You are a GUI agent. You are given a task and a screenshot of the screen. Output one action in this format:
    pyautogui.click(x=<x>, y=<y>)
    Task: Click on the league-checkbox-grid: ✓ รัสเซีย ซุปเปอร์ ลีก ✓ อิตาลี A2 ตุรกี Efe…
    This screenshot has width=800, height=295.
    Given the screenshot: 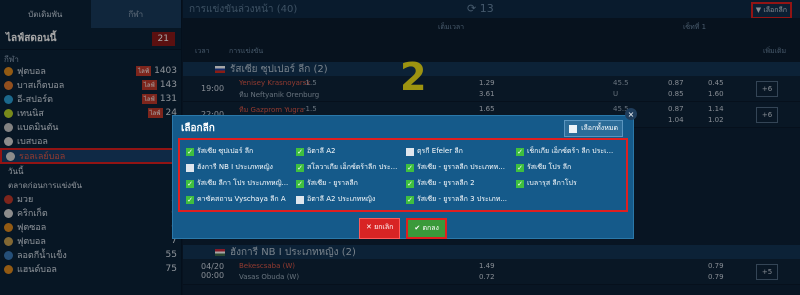 What is the action you would take?
    pyautogui.click(x=403, y=175)
    